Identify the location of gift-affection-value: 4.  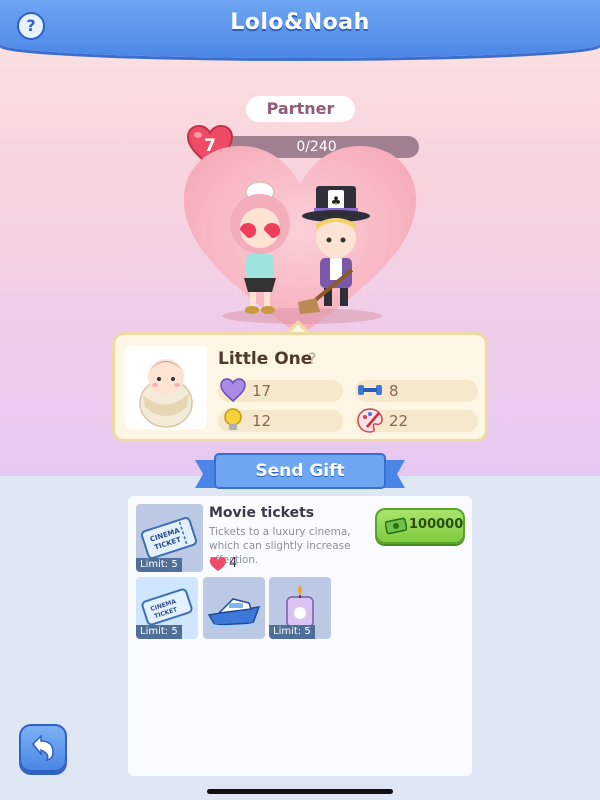
(233, 563).